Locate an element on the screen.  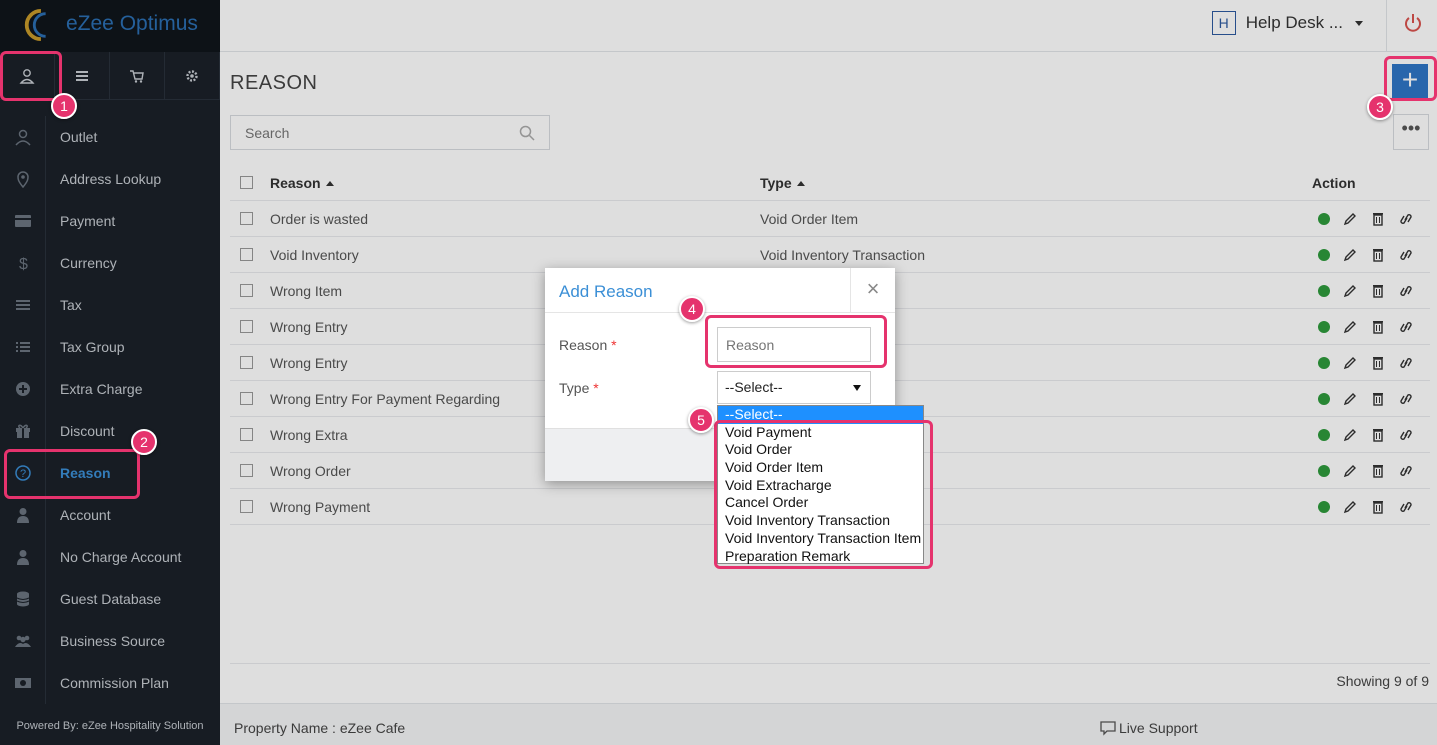
callout-badge-4: 4 is located at coordinates (692, 309).